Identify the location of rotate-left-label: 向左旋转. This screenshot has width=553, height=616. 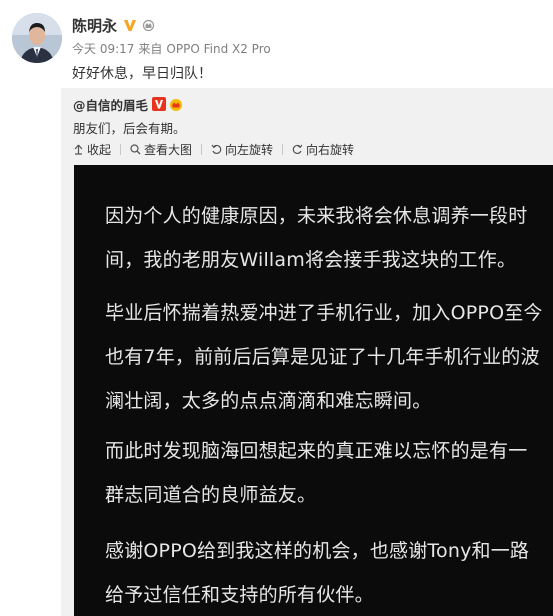
(249, 149).